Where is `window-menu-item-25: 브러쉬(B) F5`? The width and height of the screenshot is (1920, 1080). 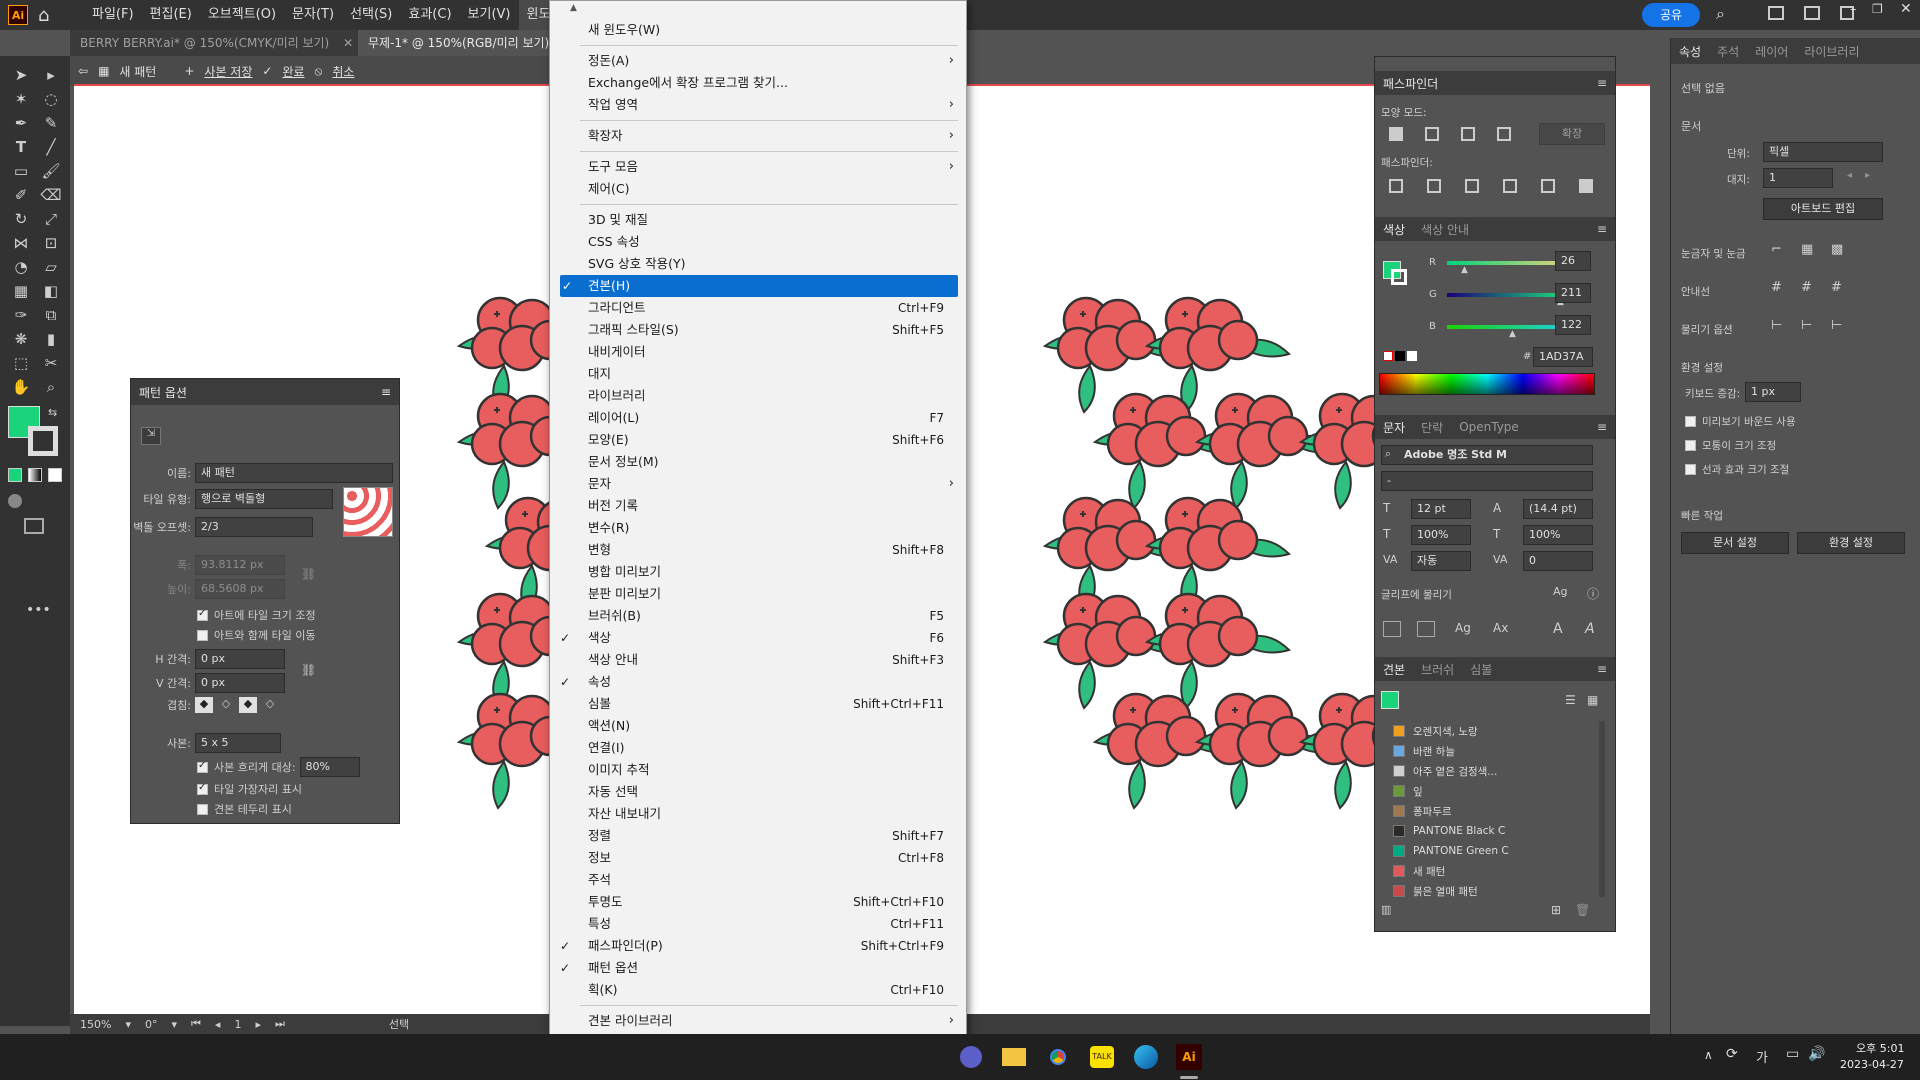 window-menu-item-25: 브러쉬(B) F5 is located at coordinates (759, 616).